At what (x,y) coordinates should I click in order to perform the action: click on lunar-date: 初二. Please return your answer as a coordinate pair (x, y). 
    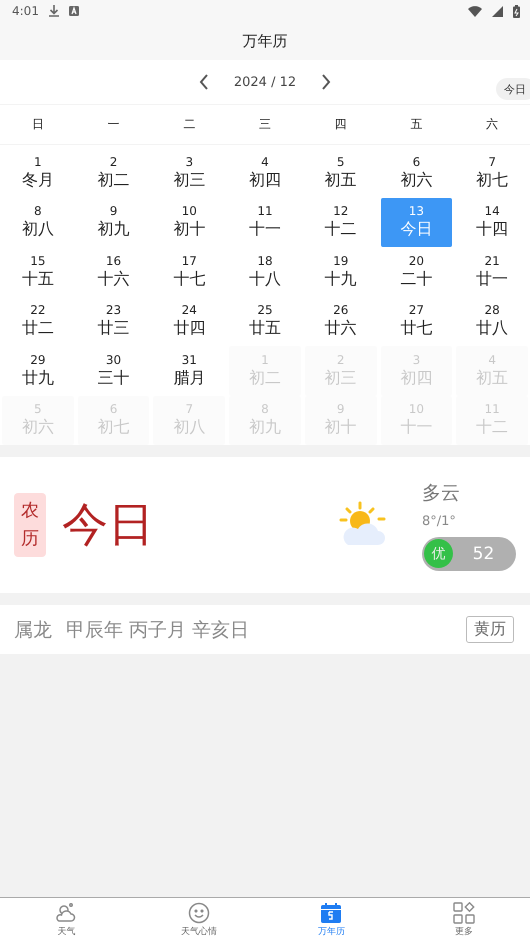
    Looking at the image, I should click on (114, 180).